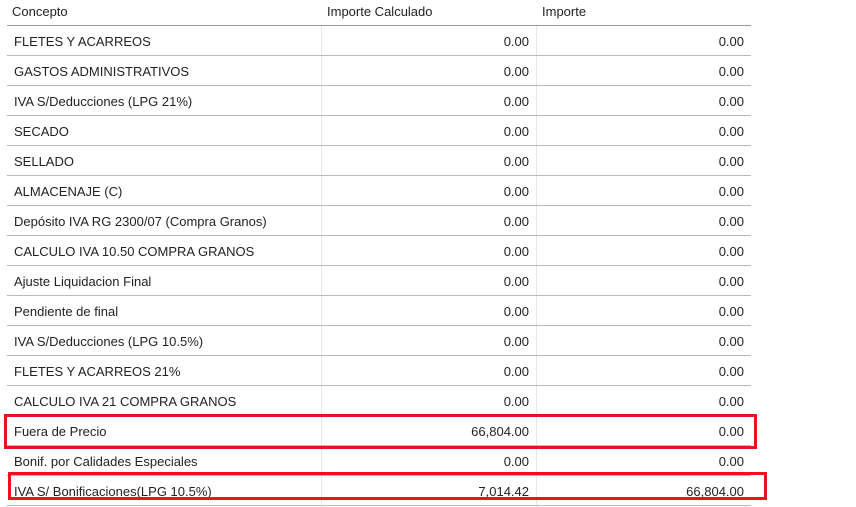  I want to click on column-header-concepto: Concepto, so click(40, 11).